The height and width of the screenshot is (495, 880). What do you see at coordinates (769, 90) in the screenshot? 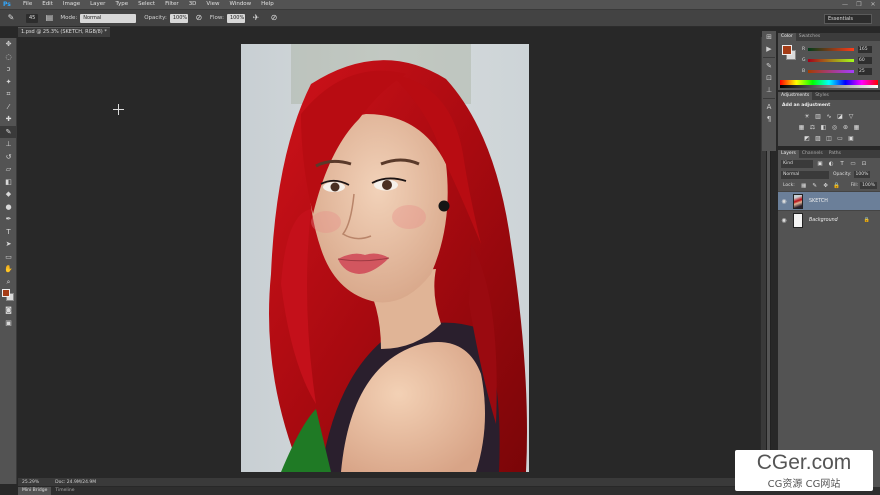
I see `clone-source-icon: ⊥` at bounding box center [769, 90].